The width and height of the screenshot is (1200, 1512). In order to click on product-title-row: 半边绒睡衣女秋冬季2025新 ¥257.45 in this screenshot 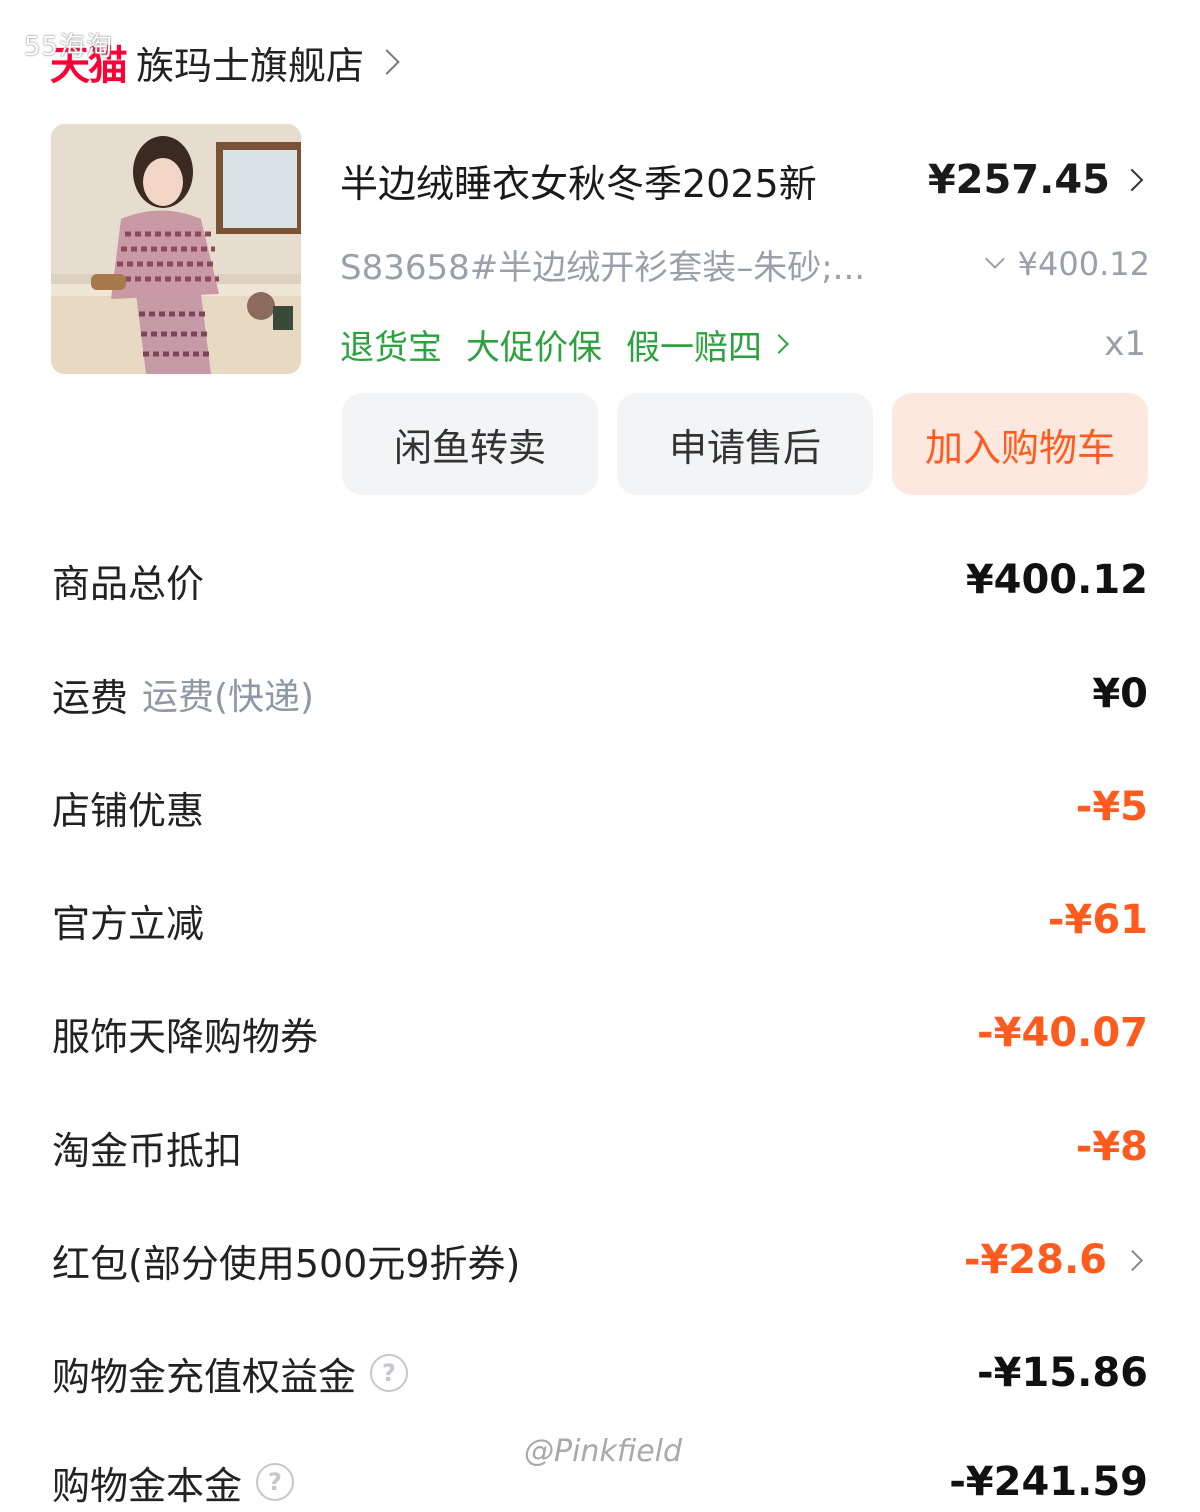, I will do `click(745, 180)`.